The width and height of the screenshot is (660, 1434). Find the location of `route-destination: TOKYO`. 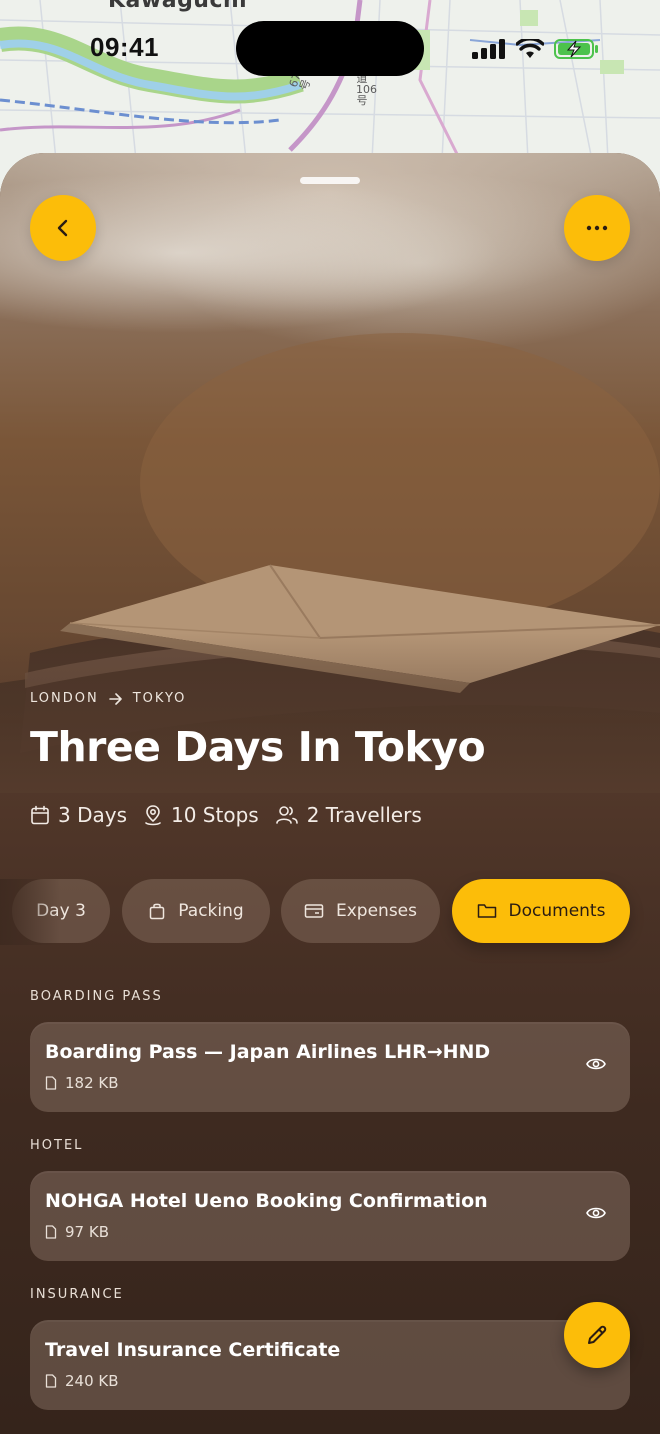

route-destination: TOKYO is located at coordinates (159, 698).